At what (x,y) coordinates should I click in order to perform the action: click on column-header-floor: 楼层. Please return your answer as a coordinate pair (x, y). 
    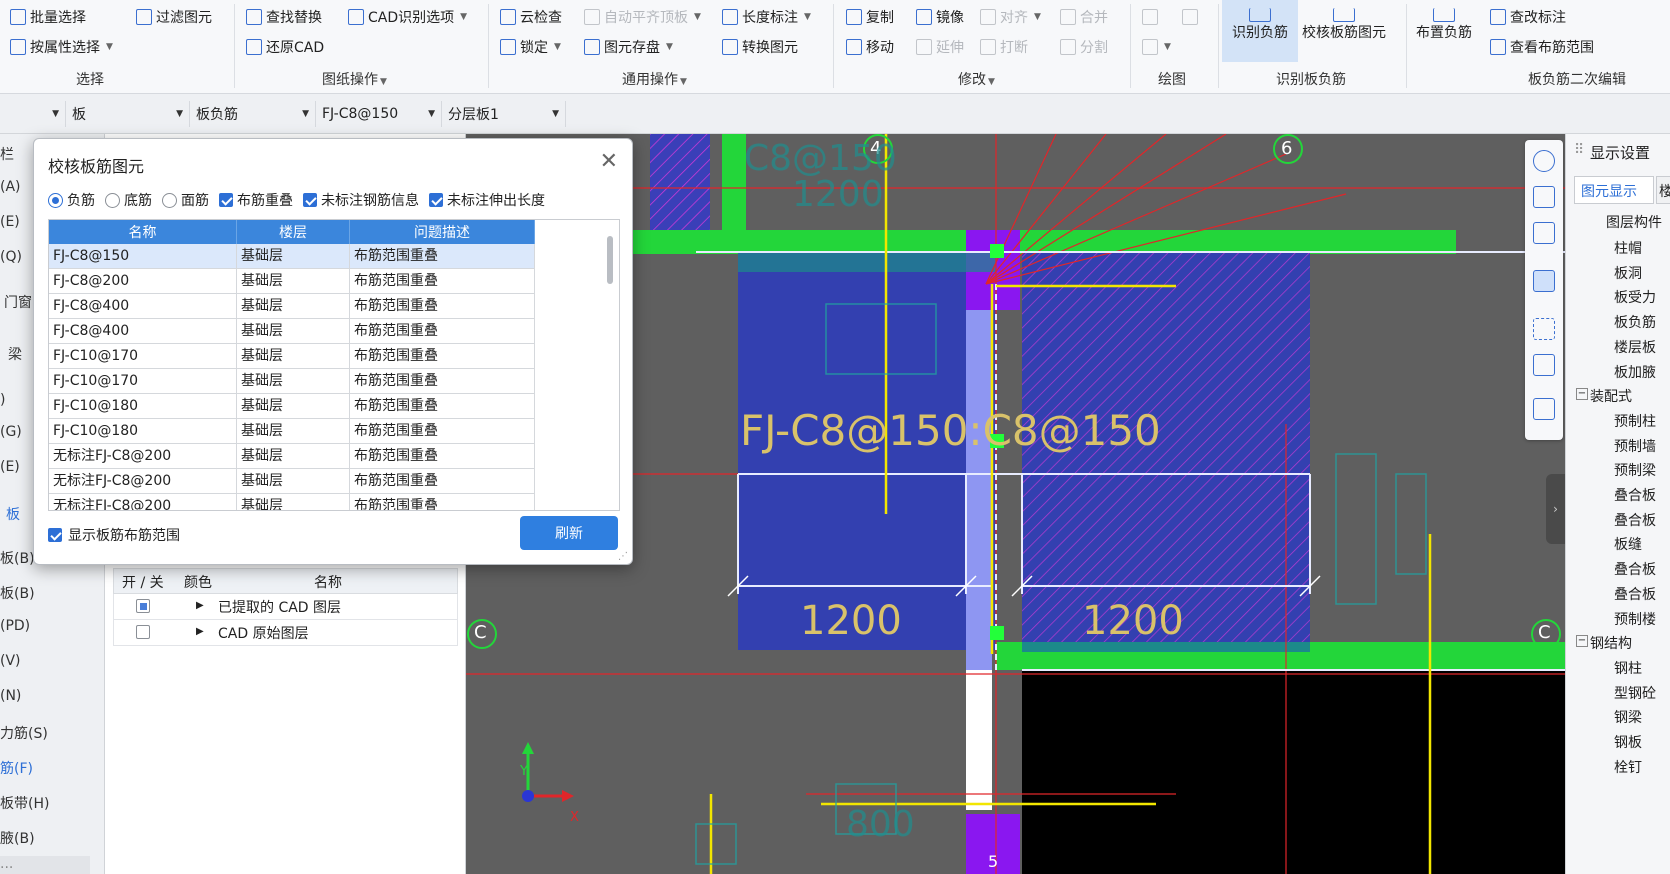
    Looking at the image, I should click on (293, 232).